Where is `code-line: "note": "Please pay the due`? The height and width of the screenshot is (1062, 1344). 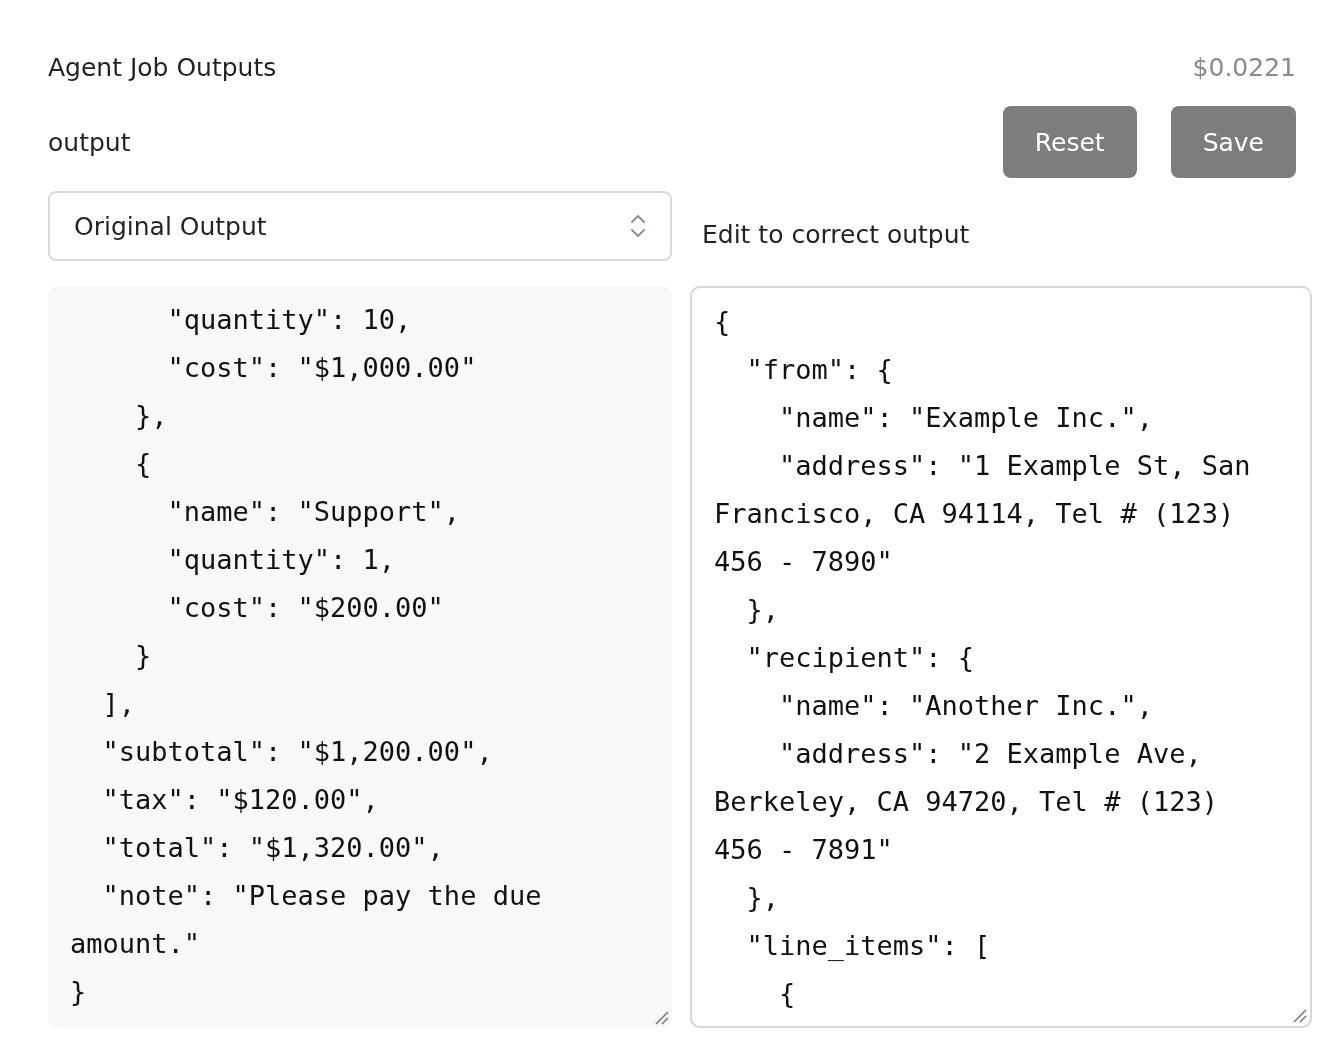 code-line: "note": "Please pay the due is located at coordinates (321, 896).